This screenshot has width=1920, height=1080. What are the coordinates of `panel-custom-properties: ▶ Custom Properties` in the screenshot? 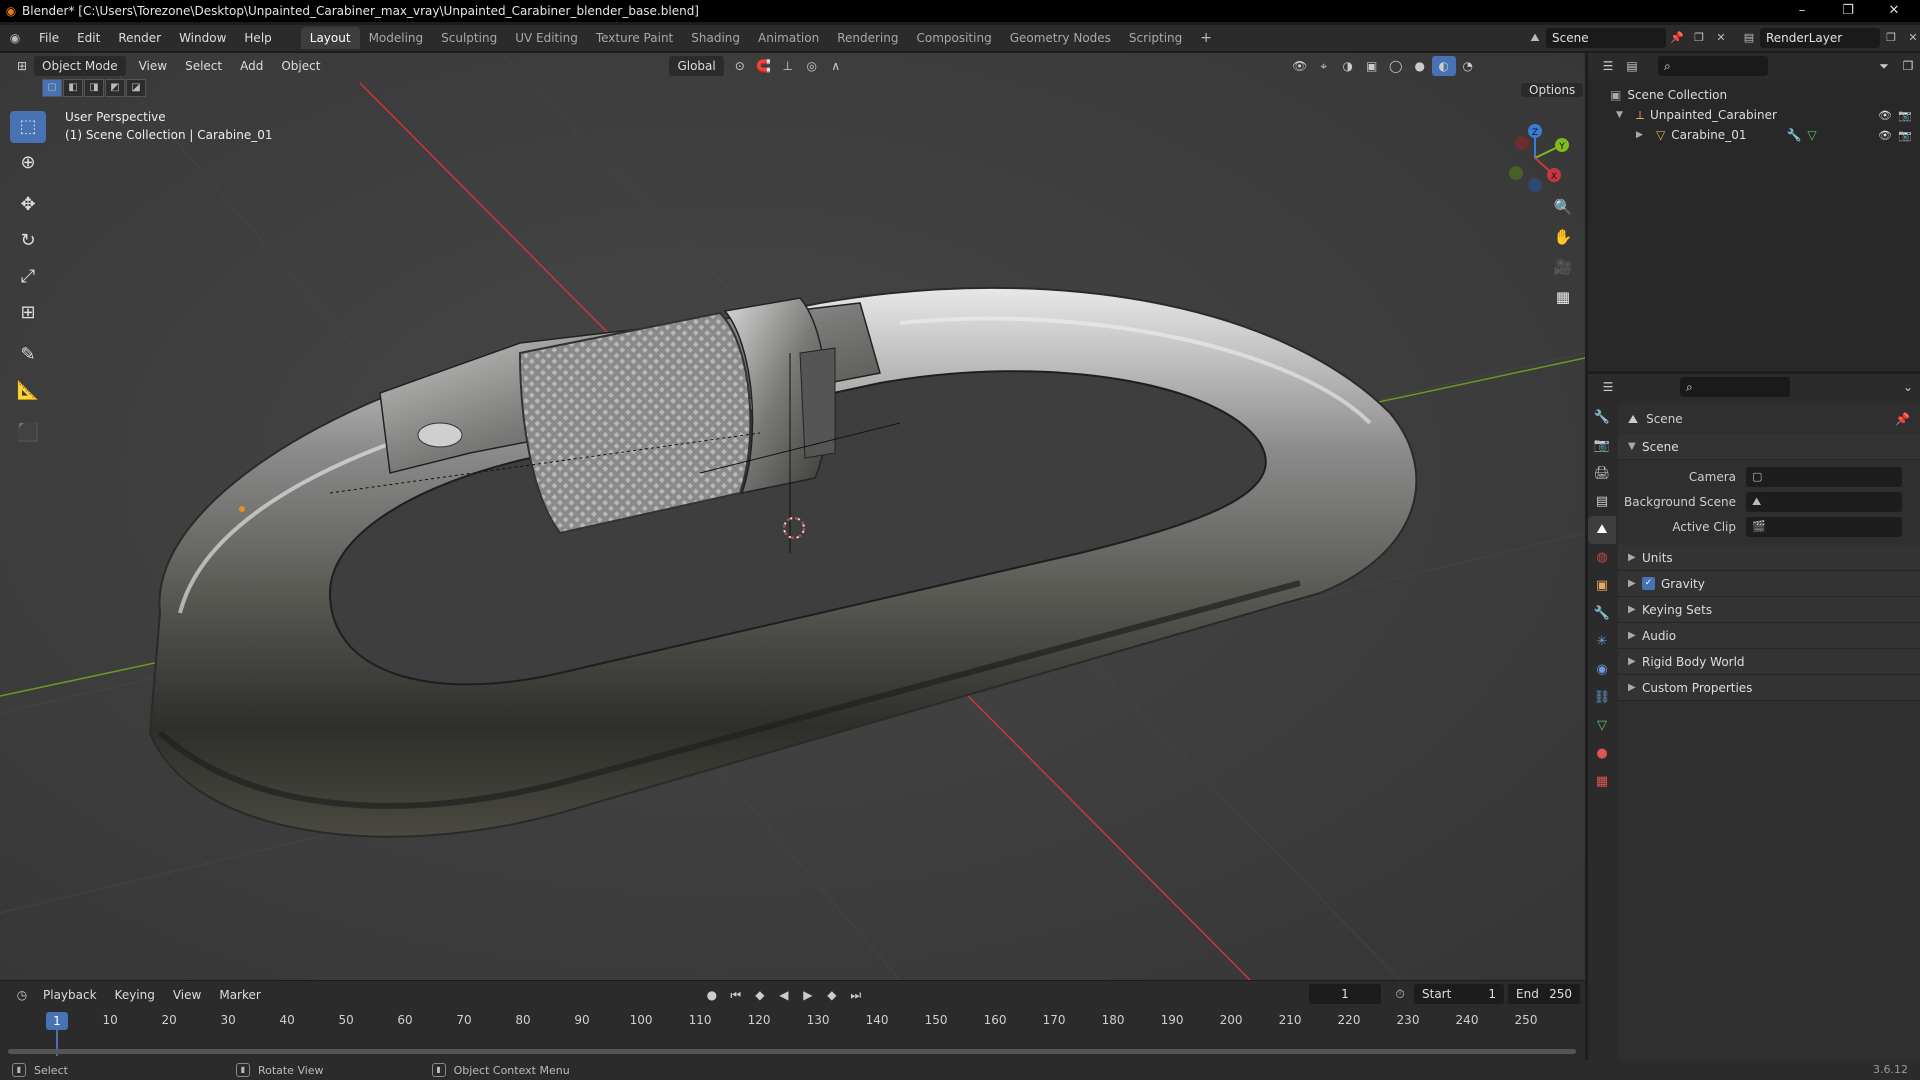 It's located at (1769, 688).